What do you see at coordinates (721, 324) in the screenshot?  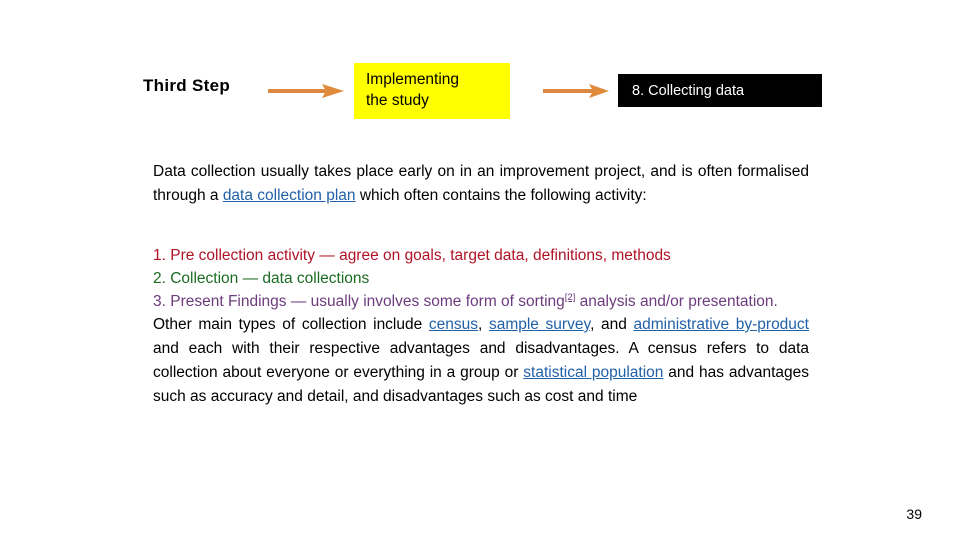 I see `link-administrative-by-product: administrative by-product` at bounding box center [721, 324].